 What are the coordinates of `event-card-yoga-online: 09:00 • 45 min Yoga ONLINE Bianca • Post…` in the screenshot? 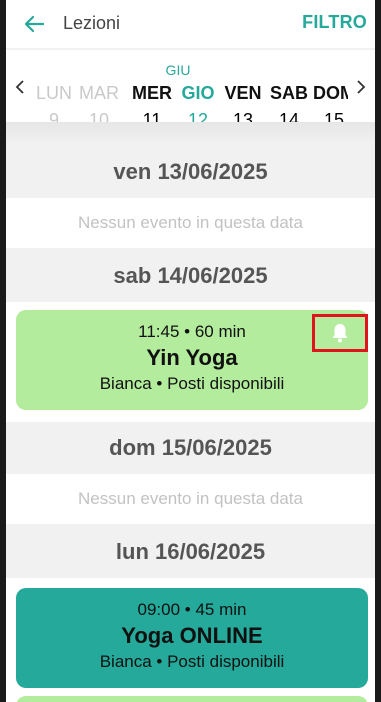 It's located at (192, 638).